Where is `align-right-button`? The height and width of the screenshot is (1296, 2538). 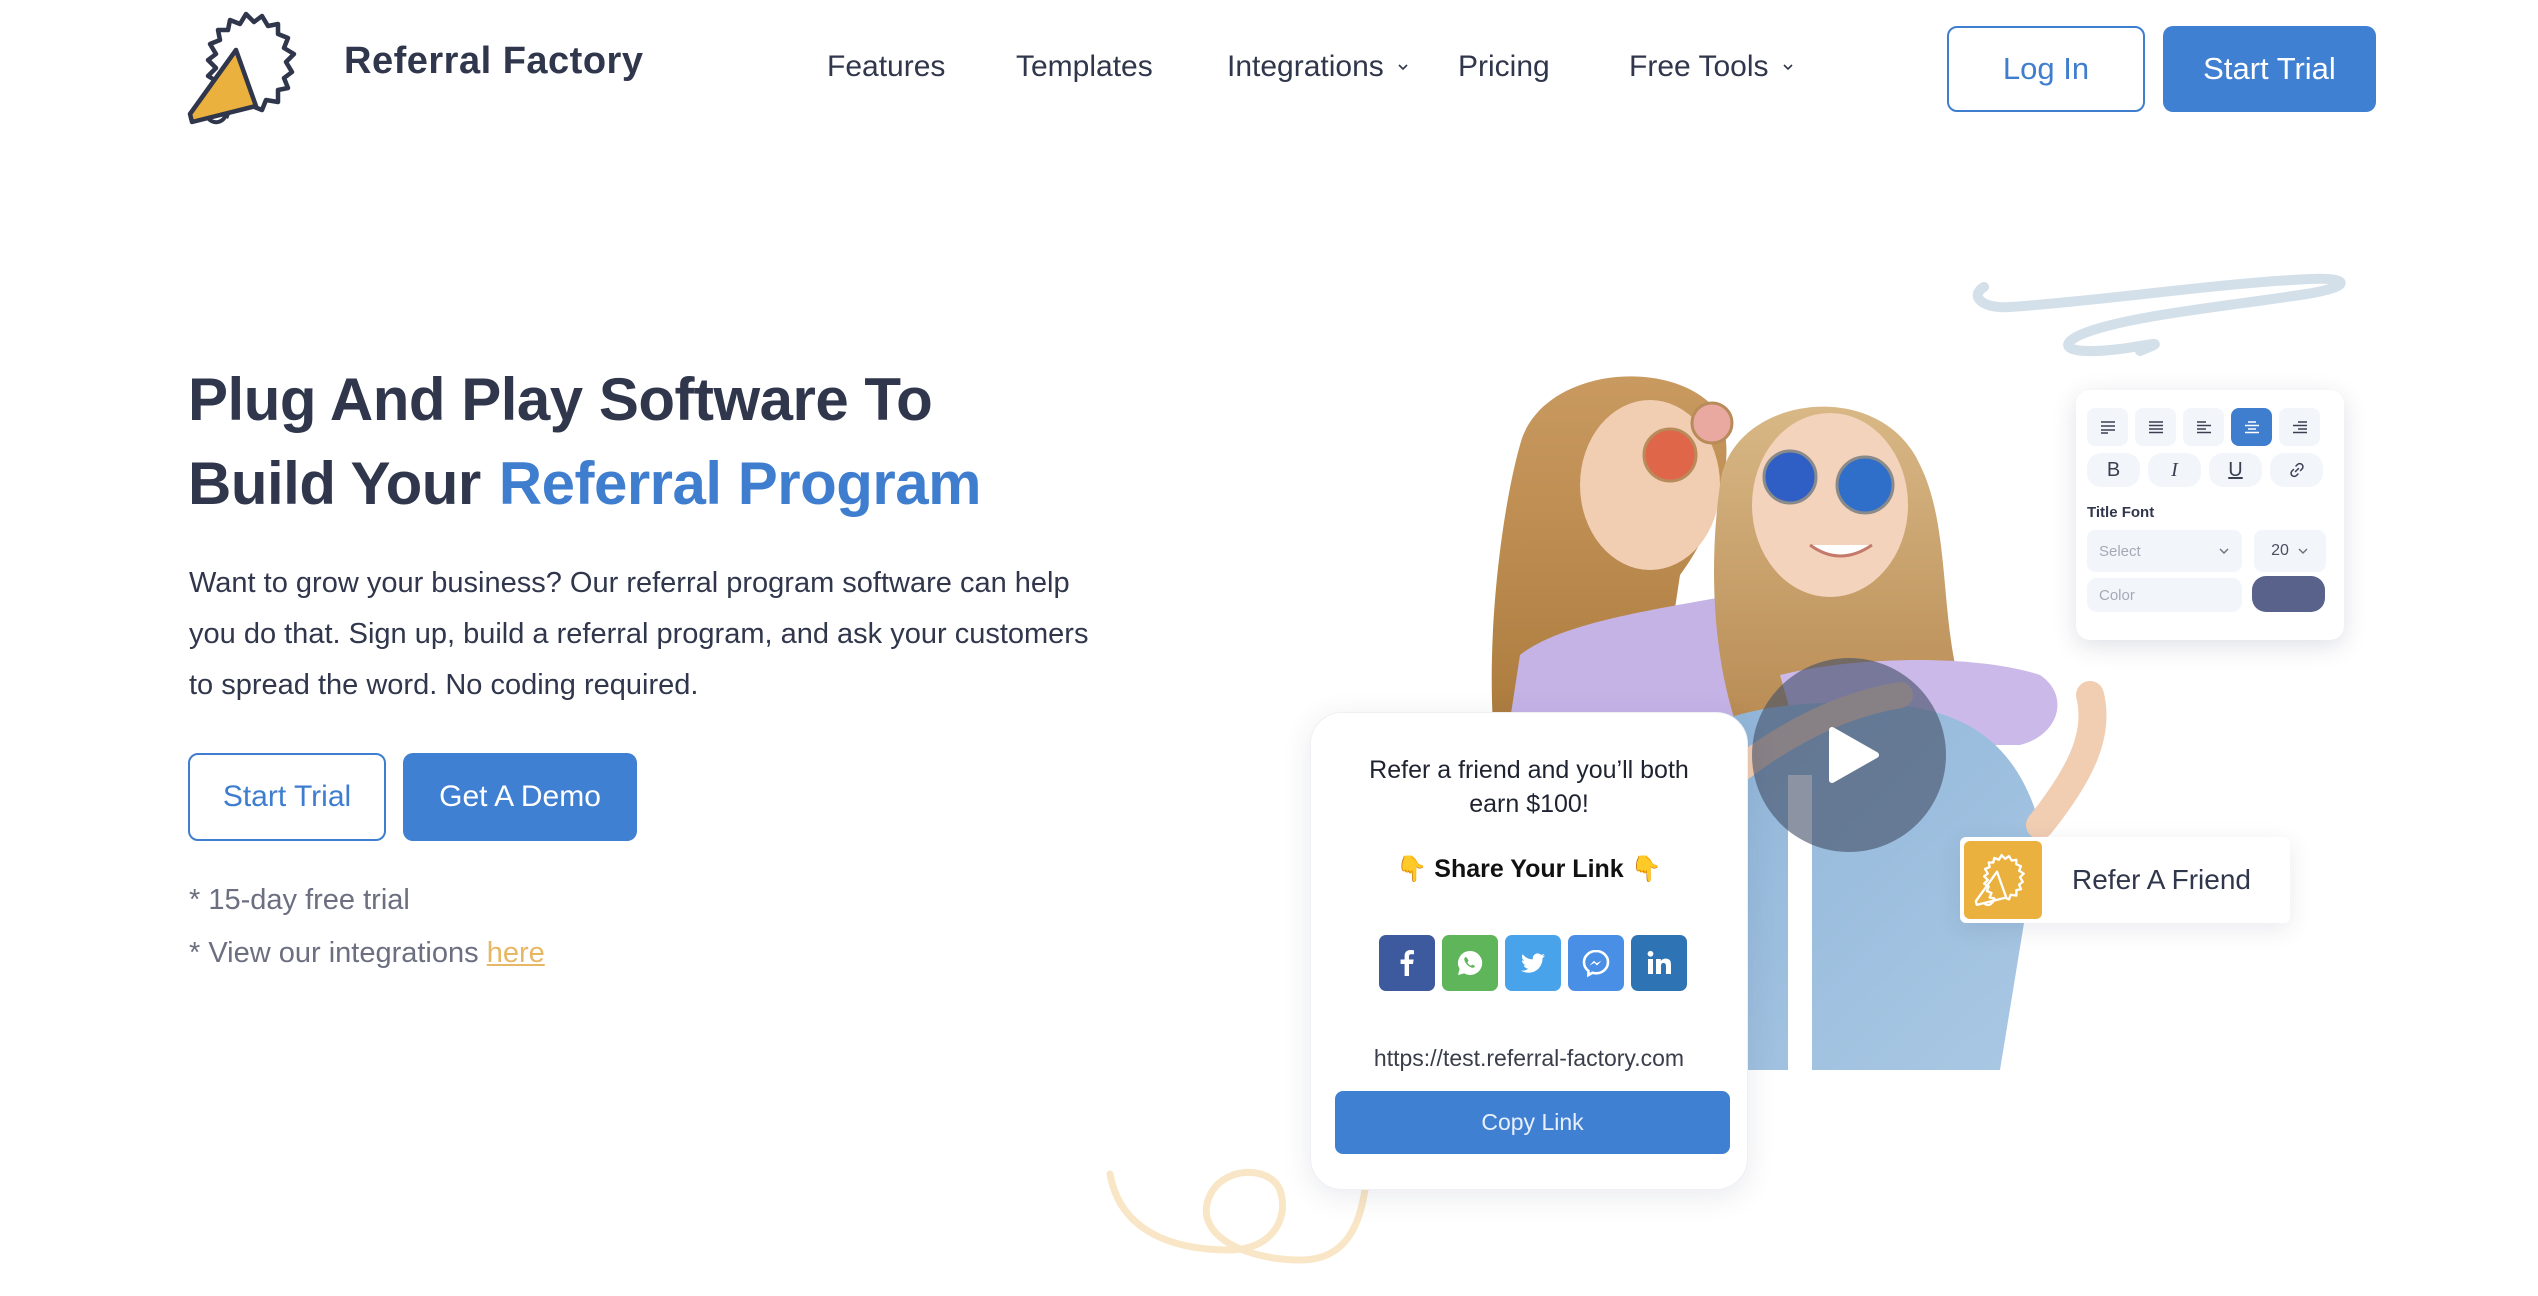
align-right-button is located at coordinates (2299, 427).